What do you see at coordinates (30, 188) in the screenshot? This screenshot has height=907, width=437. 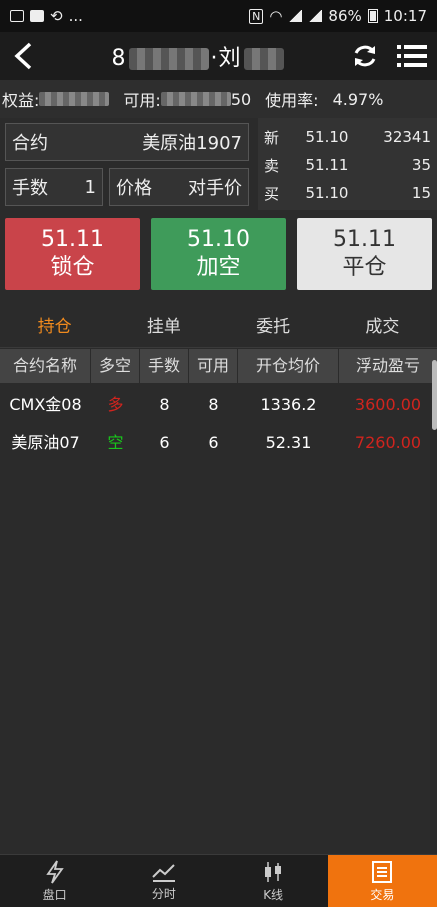 I see `quantity-label: 手数` at bounding box center [30, 188].